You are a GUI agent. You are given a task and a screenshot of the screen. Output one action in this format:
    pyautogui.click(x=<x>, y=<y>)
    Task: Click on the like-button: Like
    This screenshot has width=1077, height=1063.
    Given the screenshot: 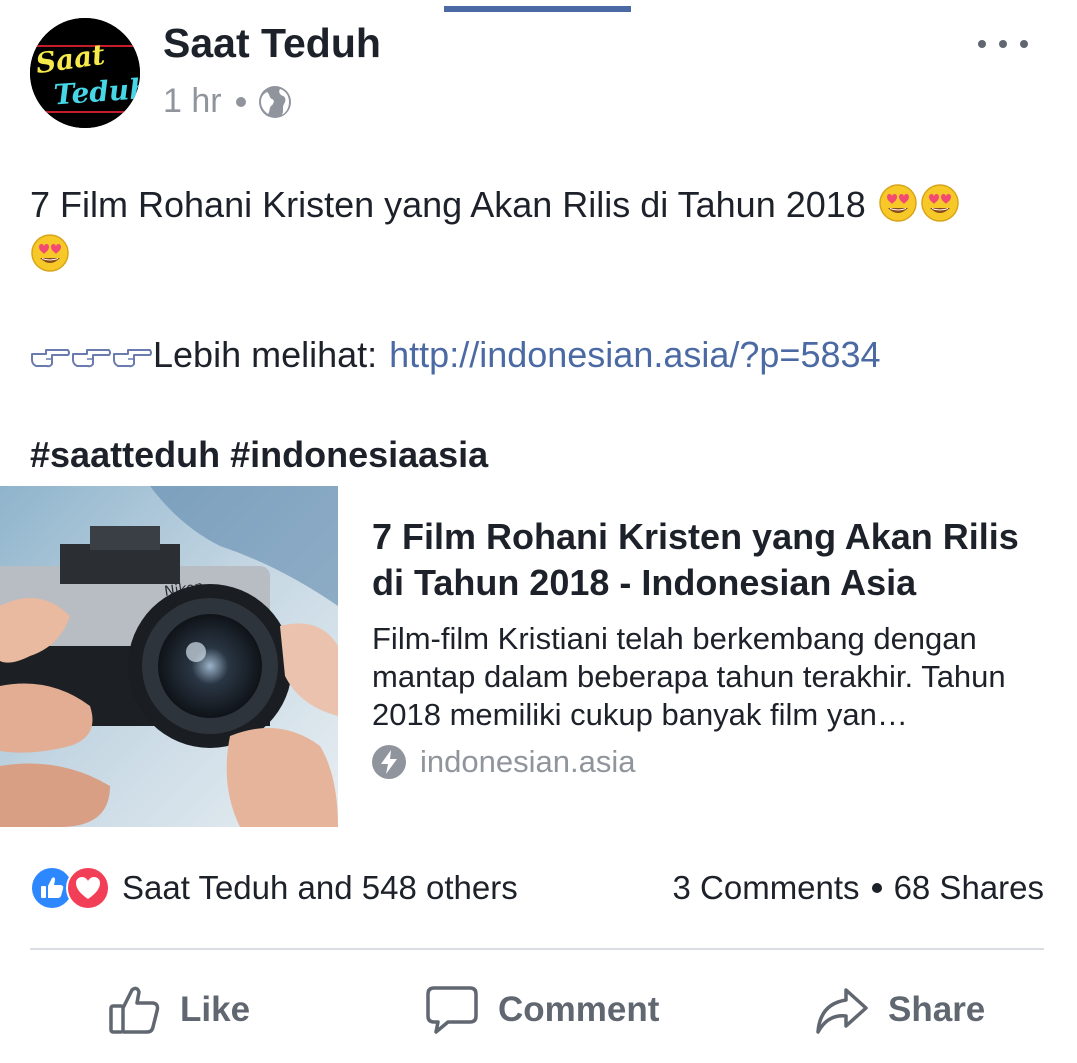 What is the action you would take?
    pyautogui.click(x=178, y=1010)
    